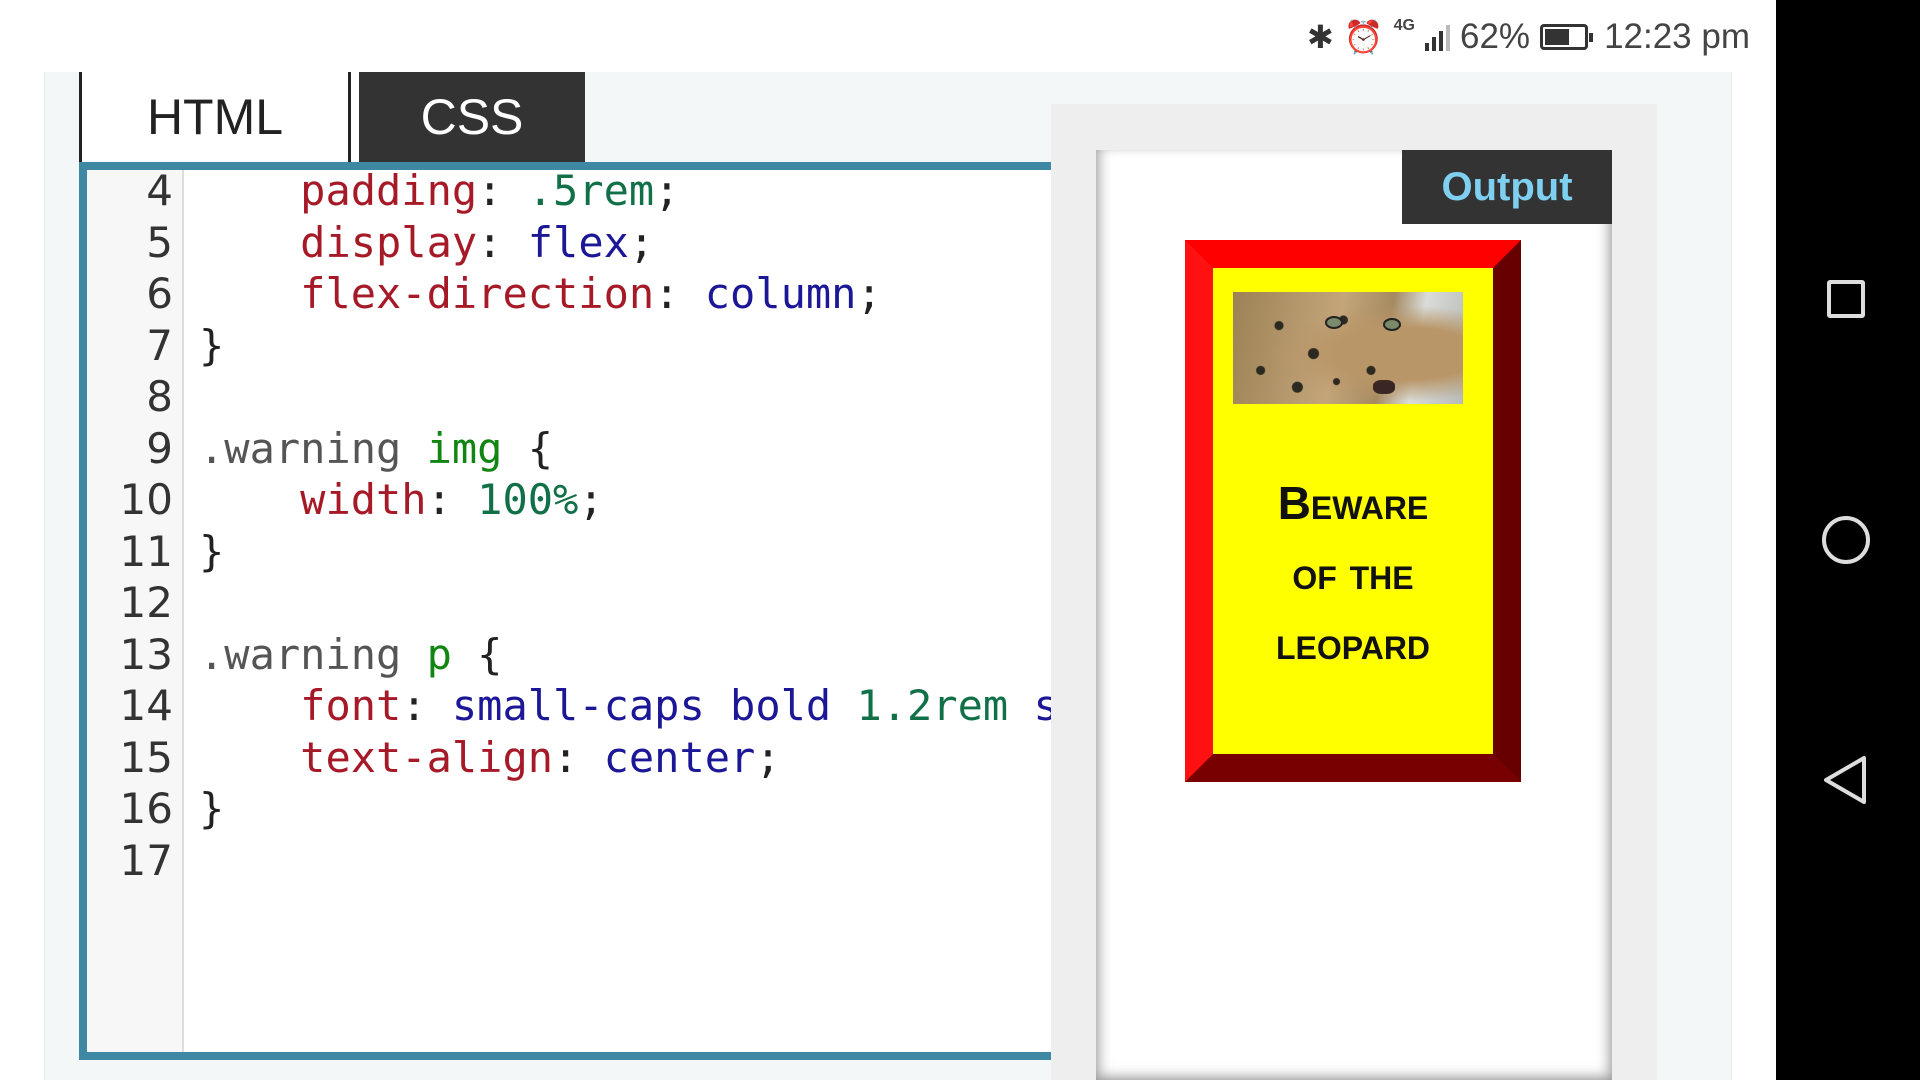 The height and width of the screenshot is (1080, 1920). I want to click on tab-css-label: CSS, so click(472, 117).